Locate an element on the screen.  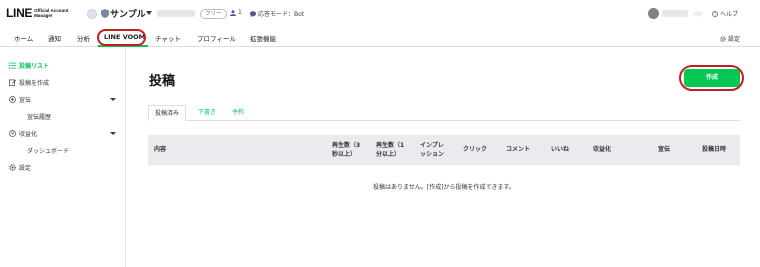
column-post-date: 投稿日時 is located at coordinates (714, 149).